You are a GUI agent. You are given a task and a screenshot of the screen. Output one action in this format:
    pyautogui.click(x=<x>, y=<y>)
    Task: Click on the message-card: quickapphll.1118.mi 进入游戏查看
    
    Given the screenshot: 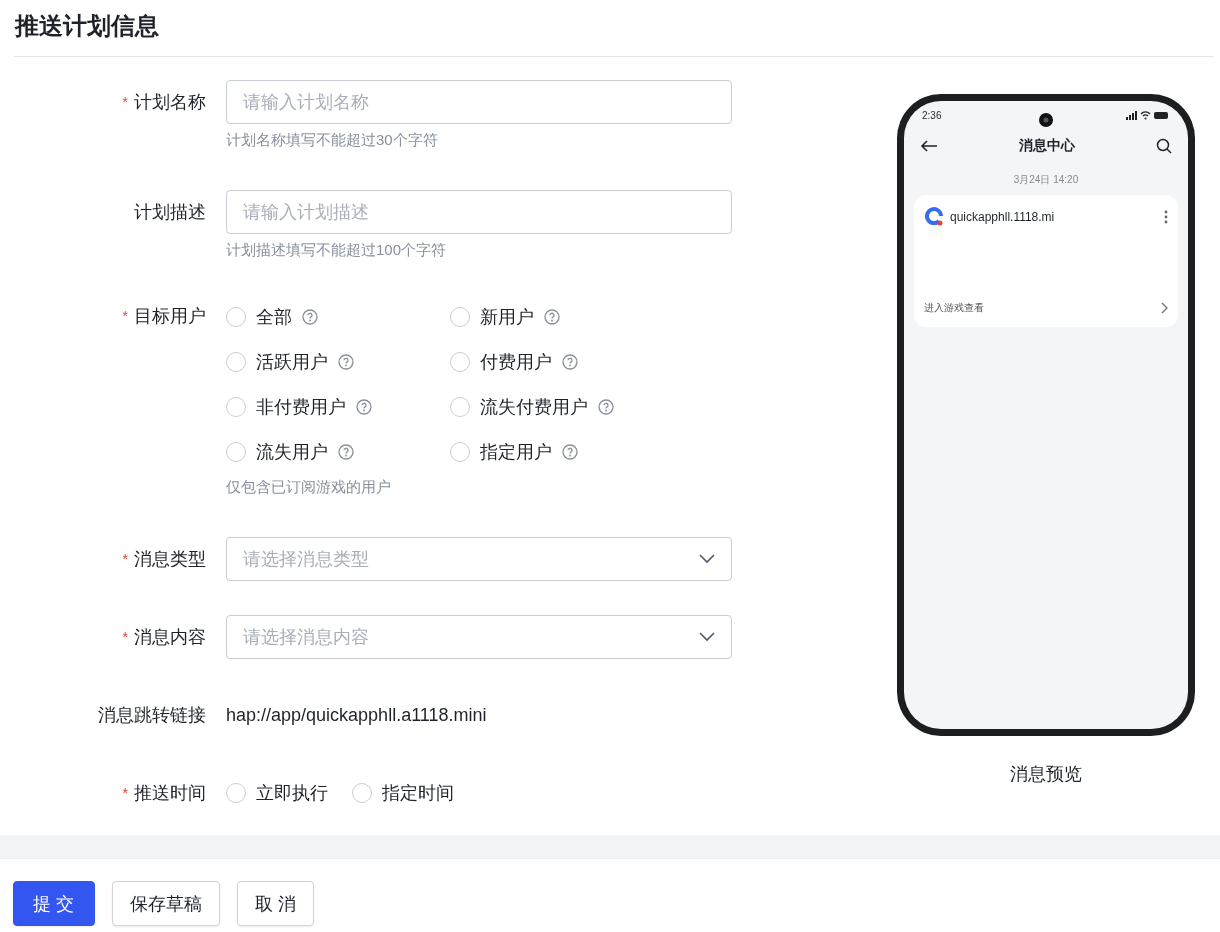 What is the action you would take?
    pyautogui.click(x=1046, y=261)
    